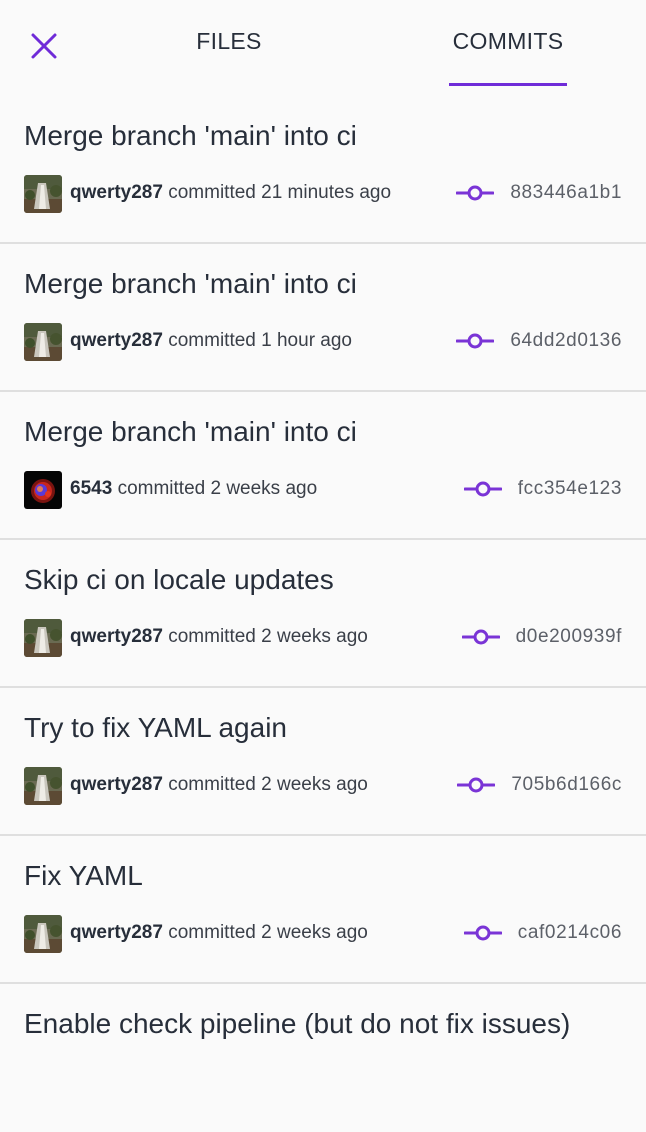 The width and height of the screenshot is (646, 1132). Describe the element at coordinates (569, 932) in the screenshot. I see `commit-hash: caf0214c06` at that location.